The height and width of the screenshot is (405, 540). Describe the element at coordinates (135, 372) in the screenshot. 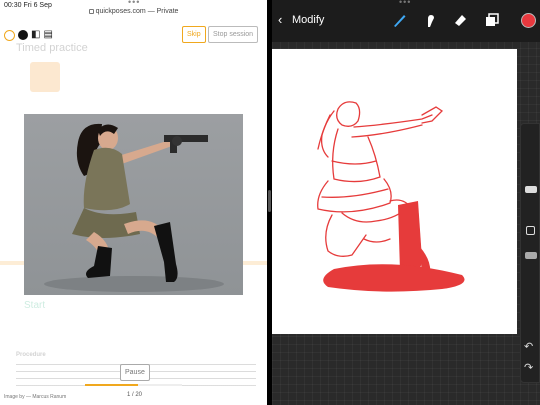

I see `pause-button: Pause` at that location.